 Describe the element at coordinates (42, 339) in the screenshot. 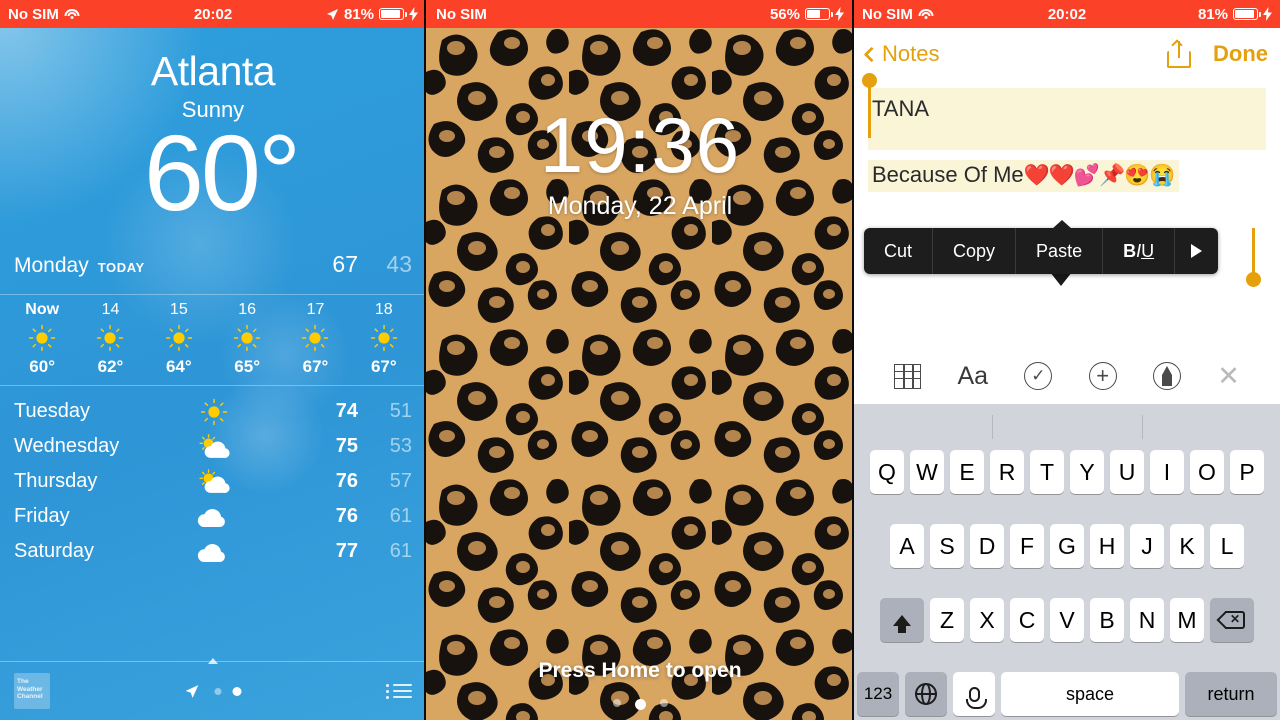

I see `hourly-cell: Now 60°` at that location.